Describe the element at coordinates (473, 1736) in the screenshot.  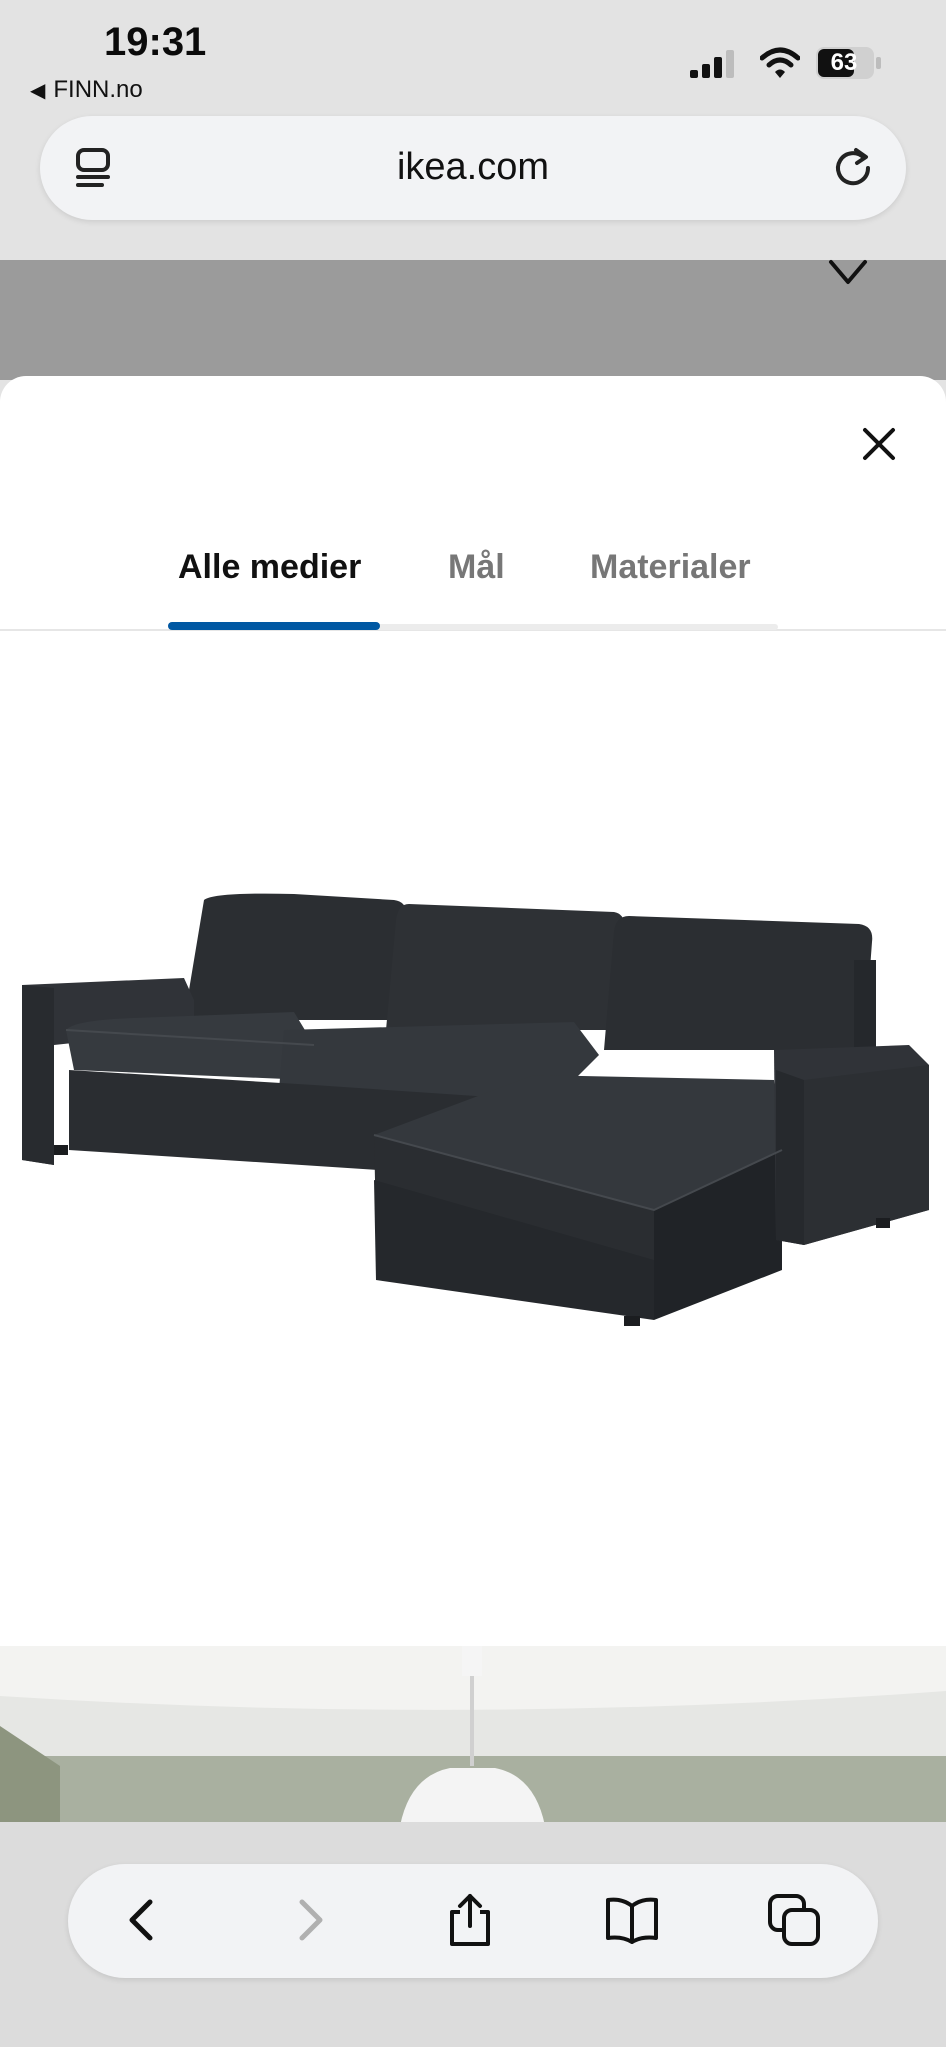
I see `room-lifestyle-image` at that location.